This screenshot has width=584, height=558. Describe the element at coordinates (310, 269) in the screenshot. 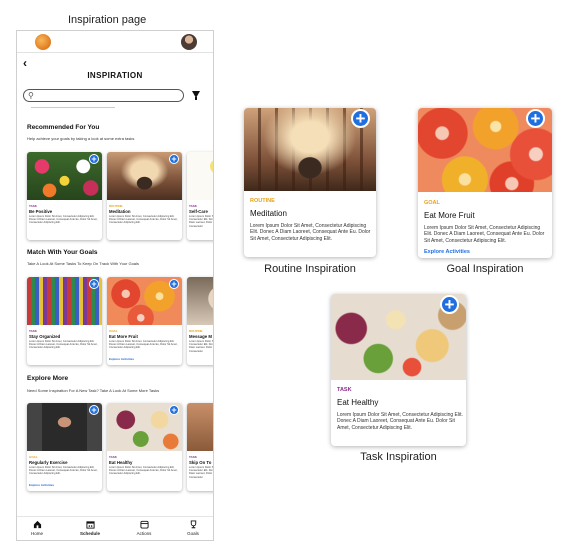

I see `routine-inspiration-label: Routine Inspiration` at that location.